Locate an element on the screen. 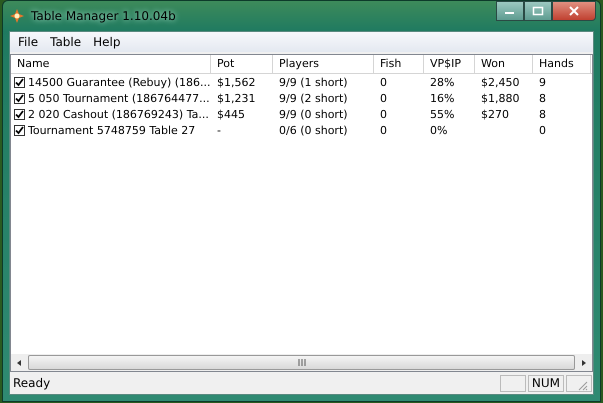 This screenshot has width=603, height=403. table-cell: 9/9 (0 short) is located at coordinates (313, 114).